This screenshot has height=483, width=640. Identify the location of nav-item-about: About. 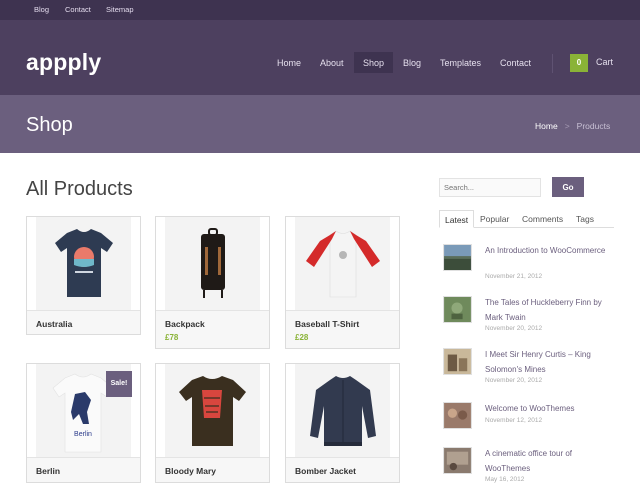
(332, 63).